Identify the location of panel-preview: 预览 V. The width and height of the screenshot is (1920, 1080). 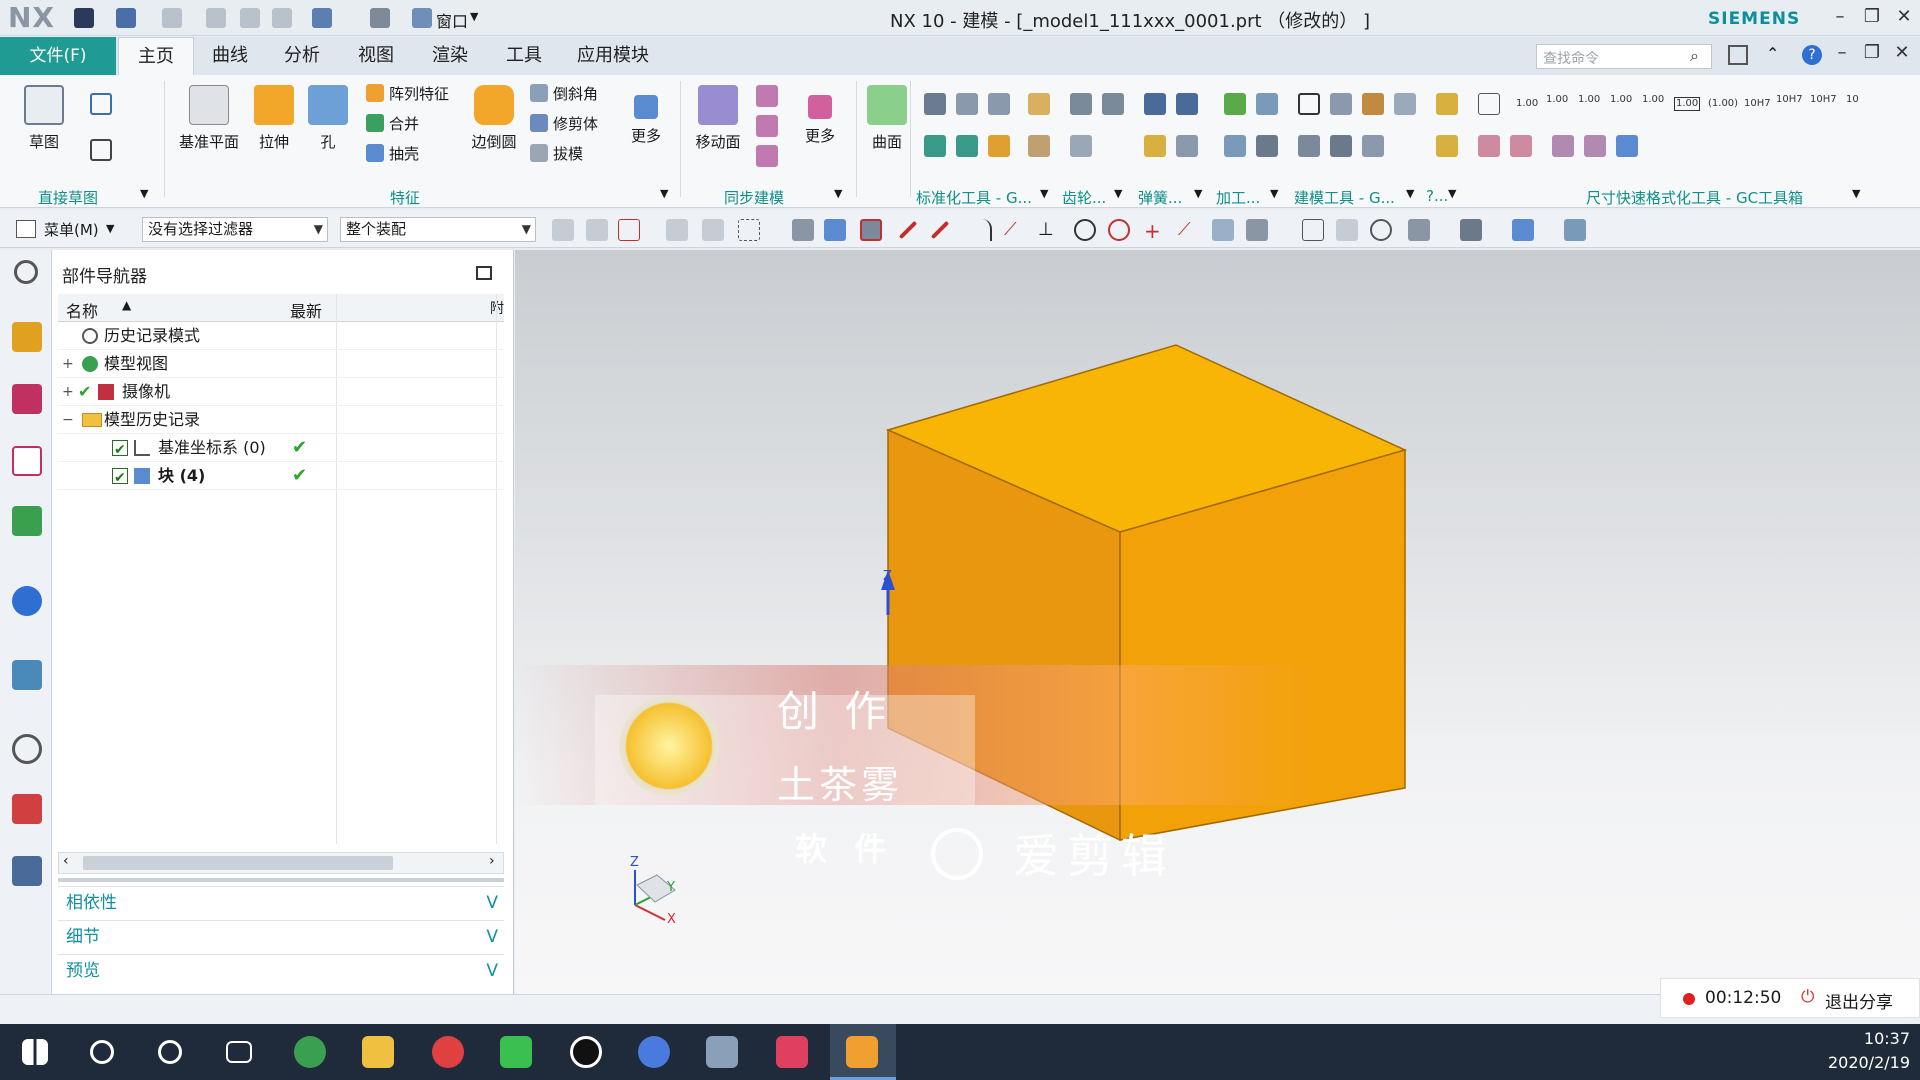
(281, 970).